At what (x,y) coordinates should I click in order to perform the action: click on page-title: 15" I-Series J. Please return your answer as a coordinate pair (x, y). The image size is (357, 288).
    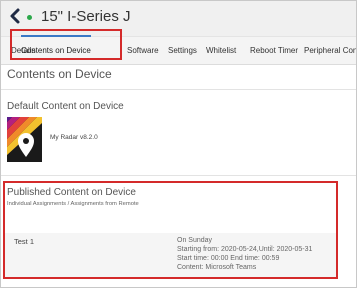
    Looking at the image, I should click on (86, 16).